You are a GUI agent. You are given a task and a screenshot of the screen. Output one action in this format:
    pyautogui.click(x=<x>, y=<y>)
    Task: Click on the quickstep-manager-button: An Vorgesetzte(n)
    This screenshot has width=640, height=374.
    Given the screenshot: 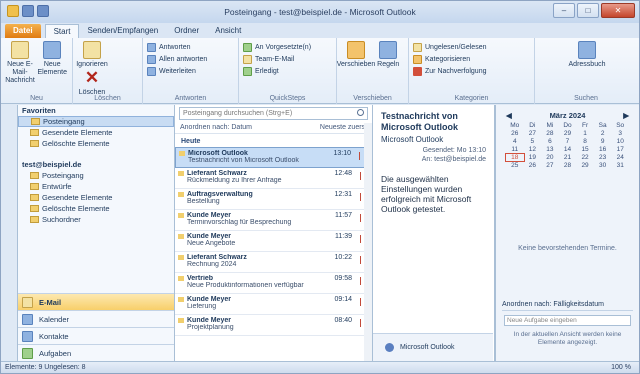 What is the action you would take?
    pyautogui.click(x=287, y=47)
    